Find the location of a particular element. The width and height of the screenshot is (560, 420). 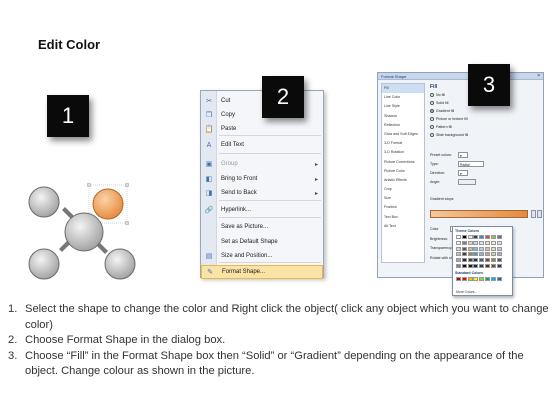

category-crop: Crop is located at coordinates (403, 189).